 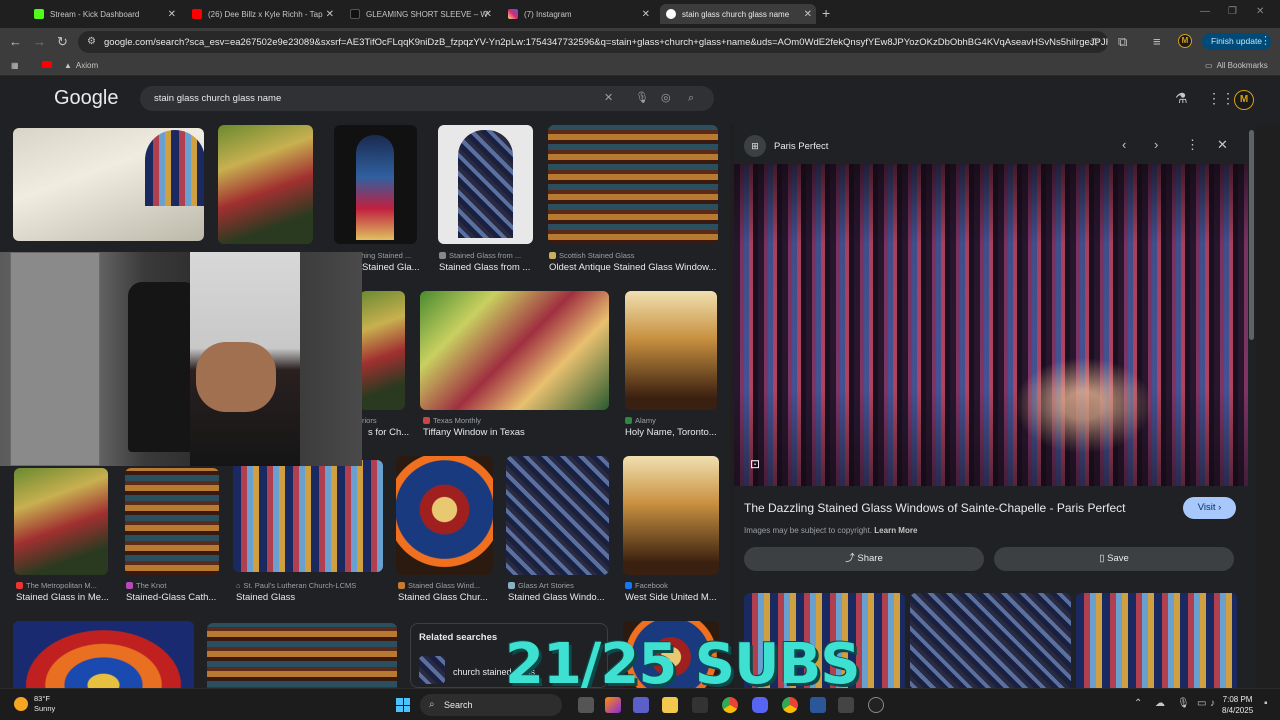 I want to click on forward-icon: →, so click(x=39, y=41).